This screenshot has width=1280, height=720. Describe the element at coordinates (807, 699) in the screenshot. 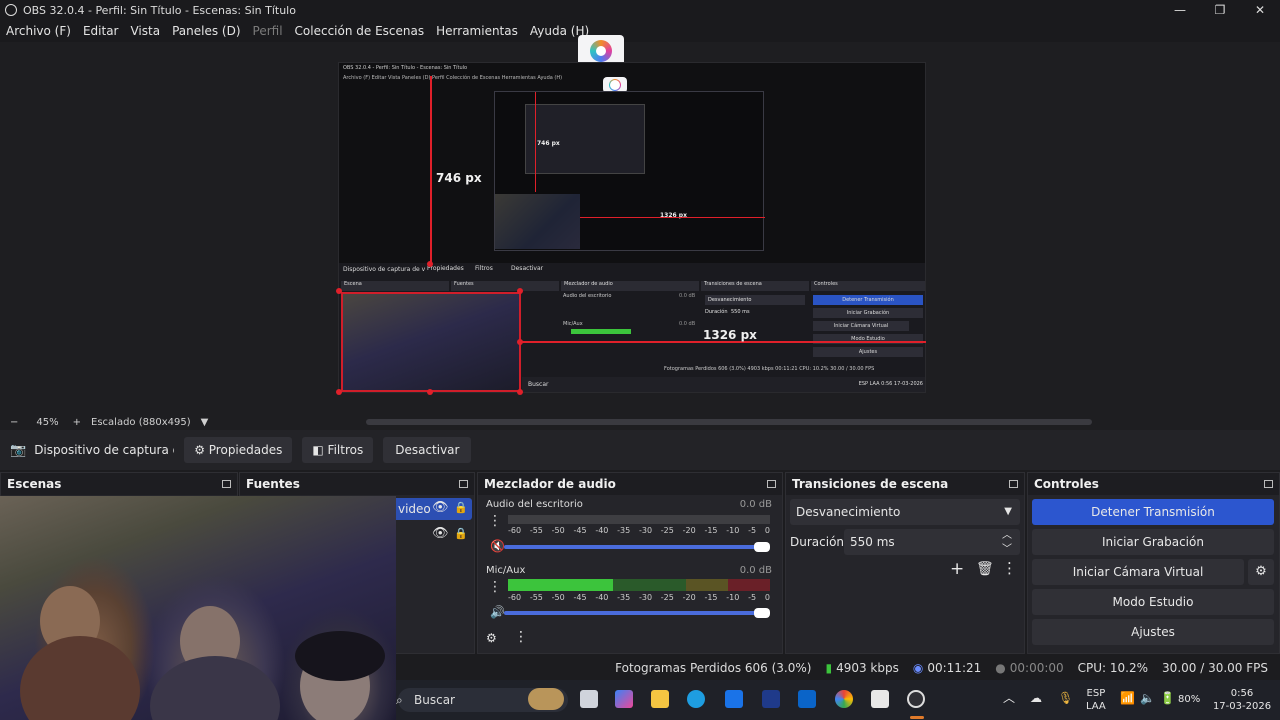

I see `outlook-icon` at that location.